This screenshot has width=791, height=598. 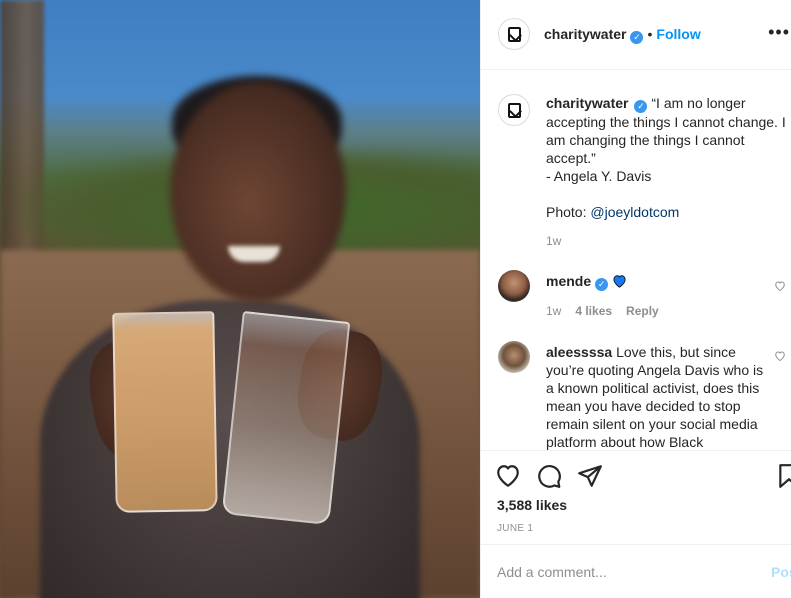 I want to click on photo-child-face, so click(x=258, y=192).